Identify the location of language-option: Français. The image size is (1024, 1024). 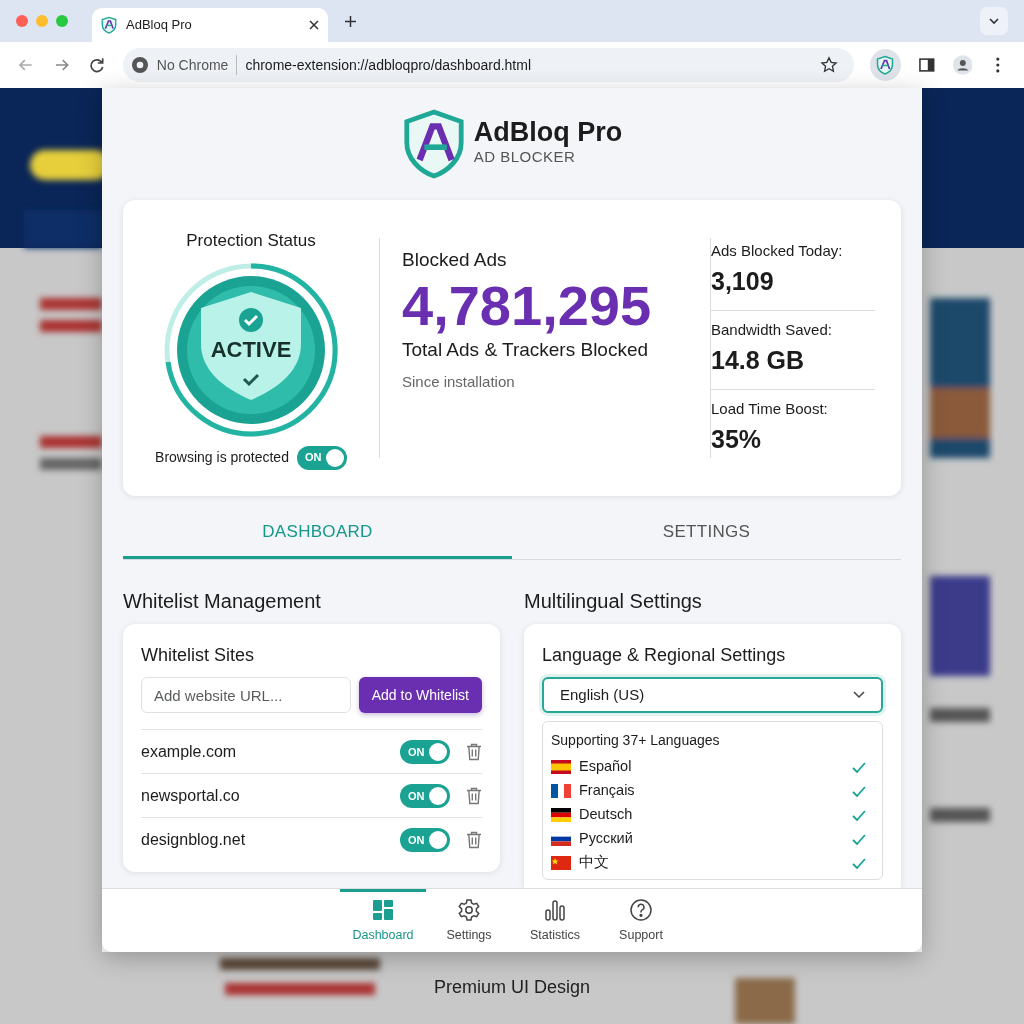
(712, 791).